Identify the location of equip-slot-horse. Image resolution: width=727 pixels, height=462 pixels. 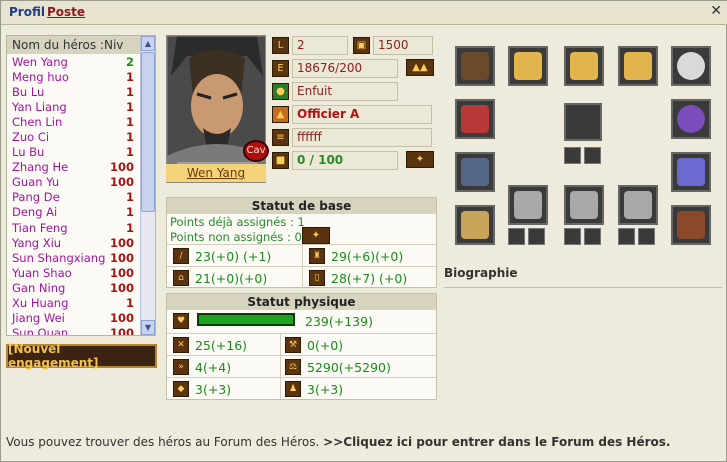
(691, 225).